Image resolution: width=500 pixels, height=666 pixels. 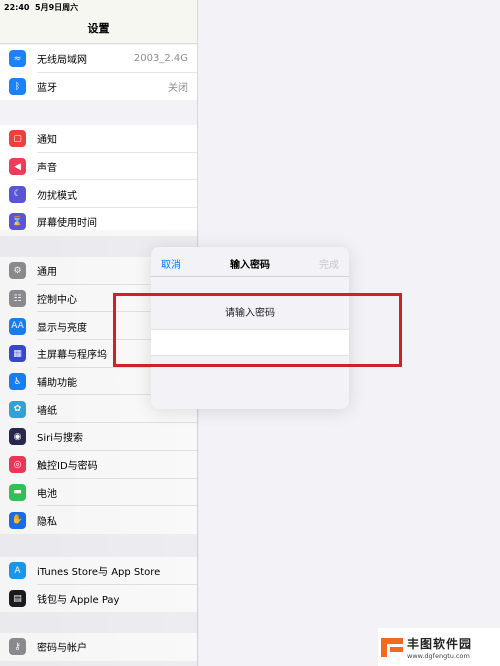 I want to click on settings-group: ⚷ 密码与帐户, so click(x=98, y=647).